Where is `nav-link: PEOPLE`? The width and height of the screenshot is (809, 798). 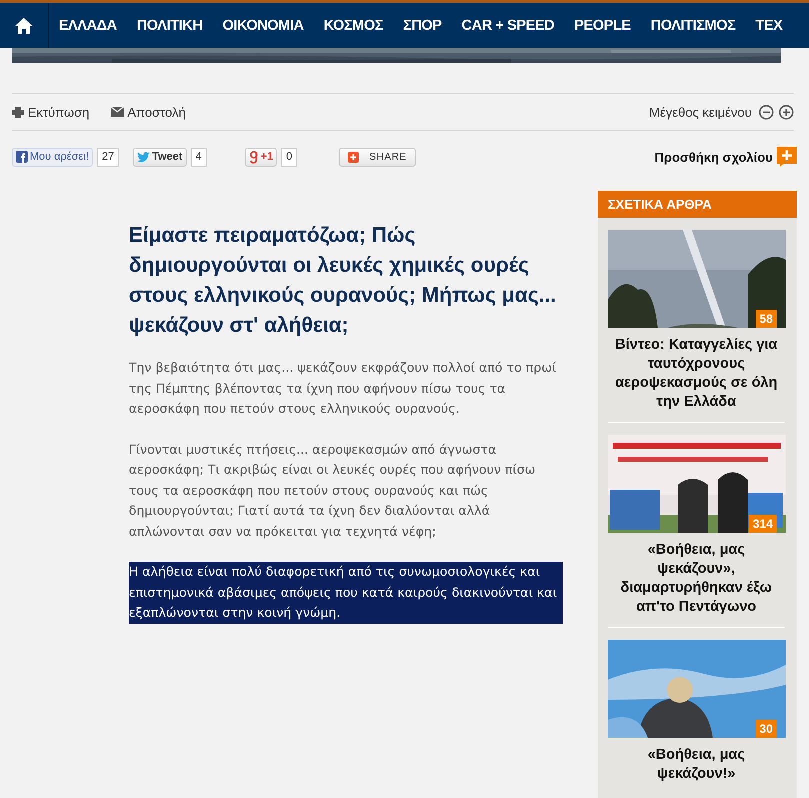
nav-link: PEOPLE is located at coordinates (602, 26).